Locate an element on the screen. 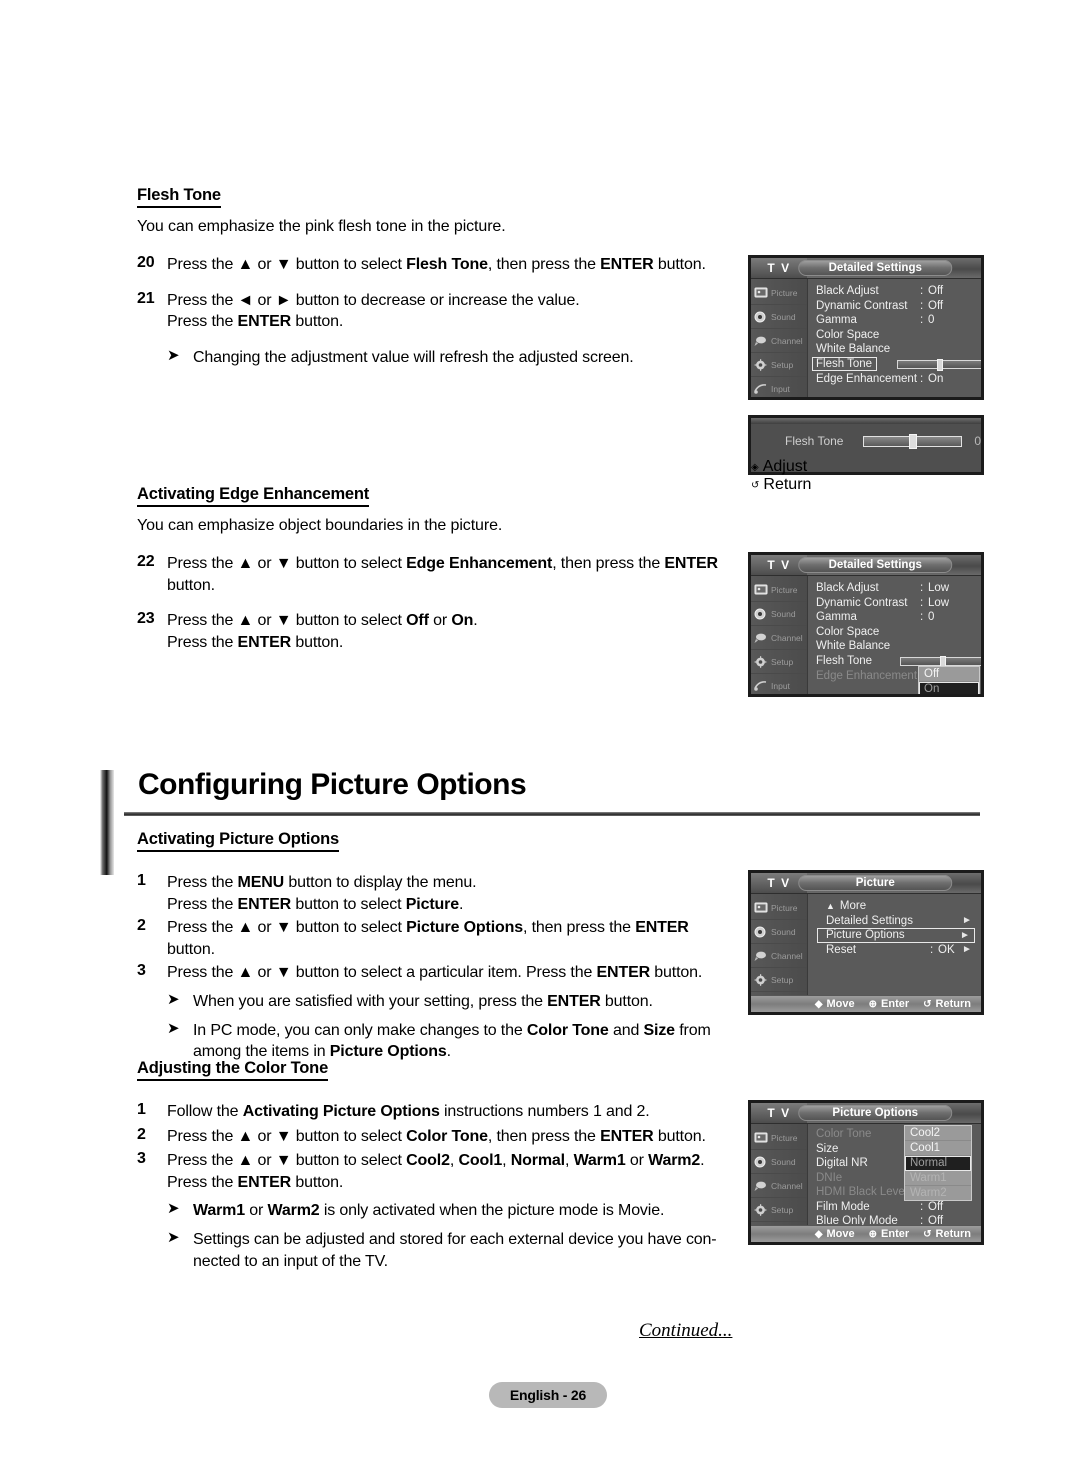 This screenshot has width=1080, height=1482. osd-body: Picture Sound Channel Setup Input is located at coordinates (867, 338).